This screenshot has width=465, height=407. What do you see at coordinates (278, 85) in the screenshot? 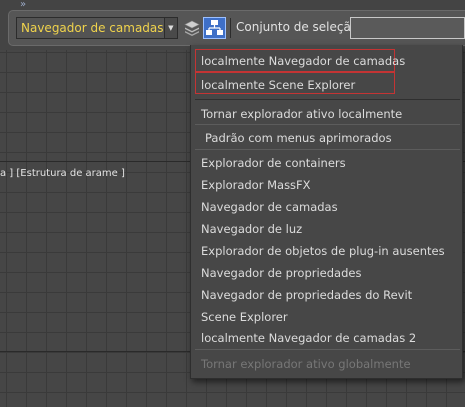
I see `menu-item-local-scene-explorer: localmente Scene Explorer` at bounding box center [278, 85].